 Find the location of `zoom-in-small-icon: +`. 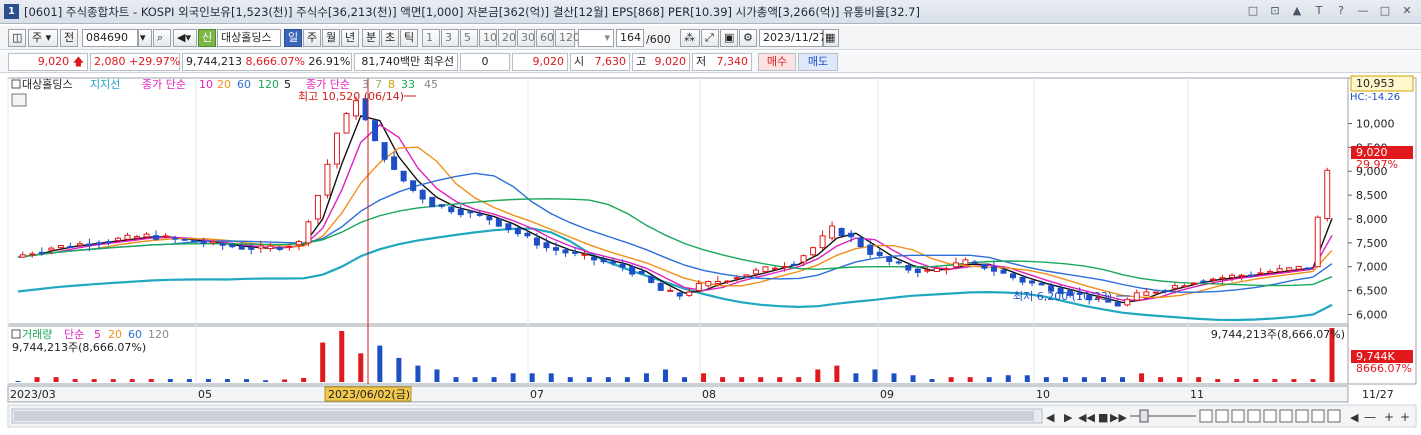

zoom-in-small-icon: + is located at coordinates (1389, 417).